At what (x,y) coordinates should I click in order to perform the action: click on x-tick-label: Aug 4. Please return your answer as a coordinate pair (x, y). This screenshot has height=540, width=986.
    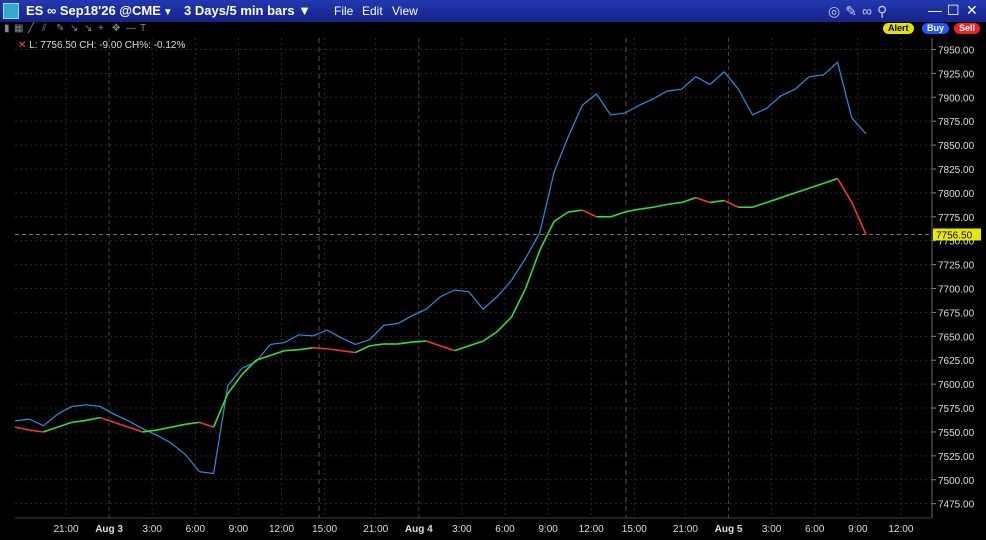
    Looking at the image, I should click on (419, 529).